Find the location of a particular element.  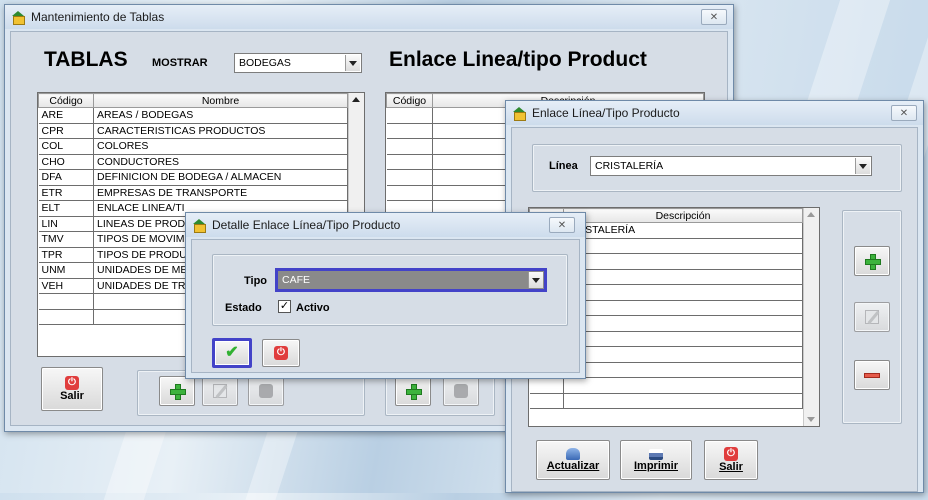

cell-codigo: CHO is located at coordinates (66, 162).